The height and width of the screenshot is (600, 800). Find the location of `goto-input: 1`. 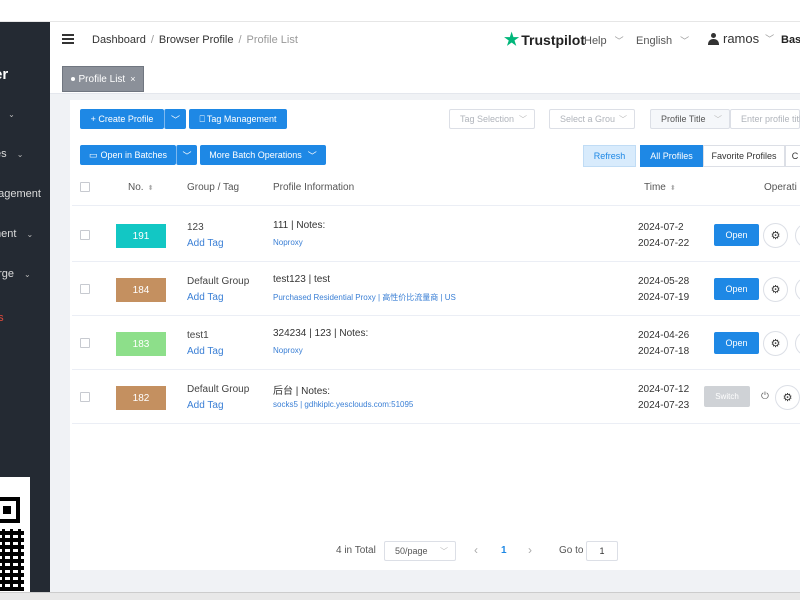

goto-input: 1 is located at coordinates (602, 551).